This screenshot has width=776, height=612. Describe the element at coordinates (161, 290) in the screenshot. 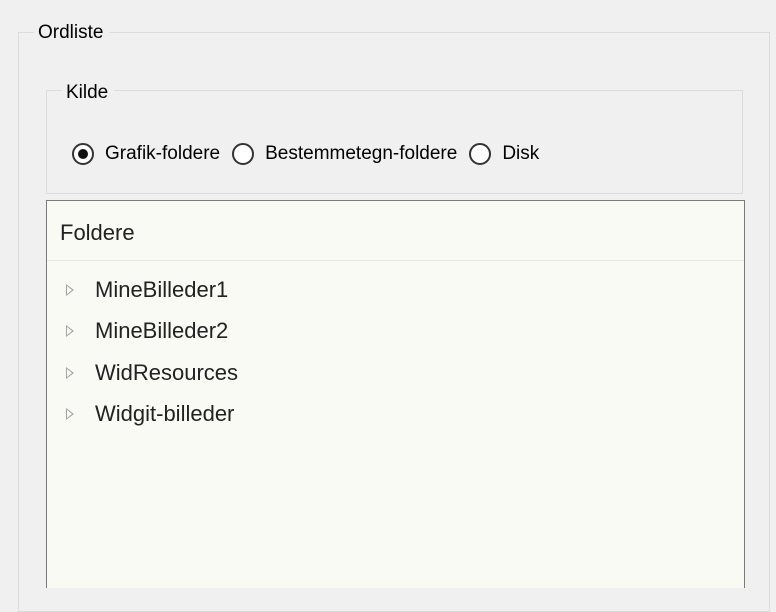

I see `tree-item-label: MineBilleder1` at that location.